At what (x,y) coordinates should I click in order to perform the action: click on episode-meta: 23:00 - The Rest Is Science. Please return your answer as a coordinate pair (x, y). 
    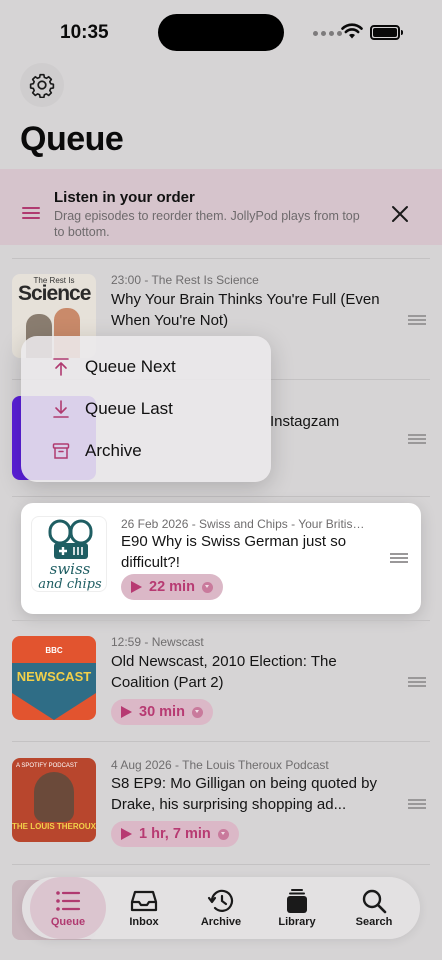
    Looking at the image, I should click on (185, 280).